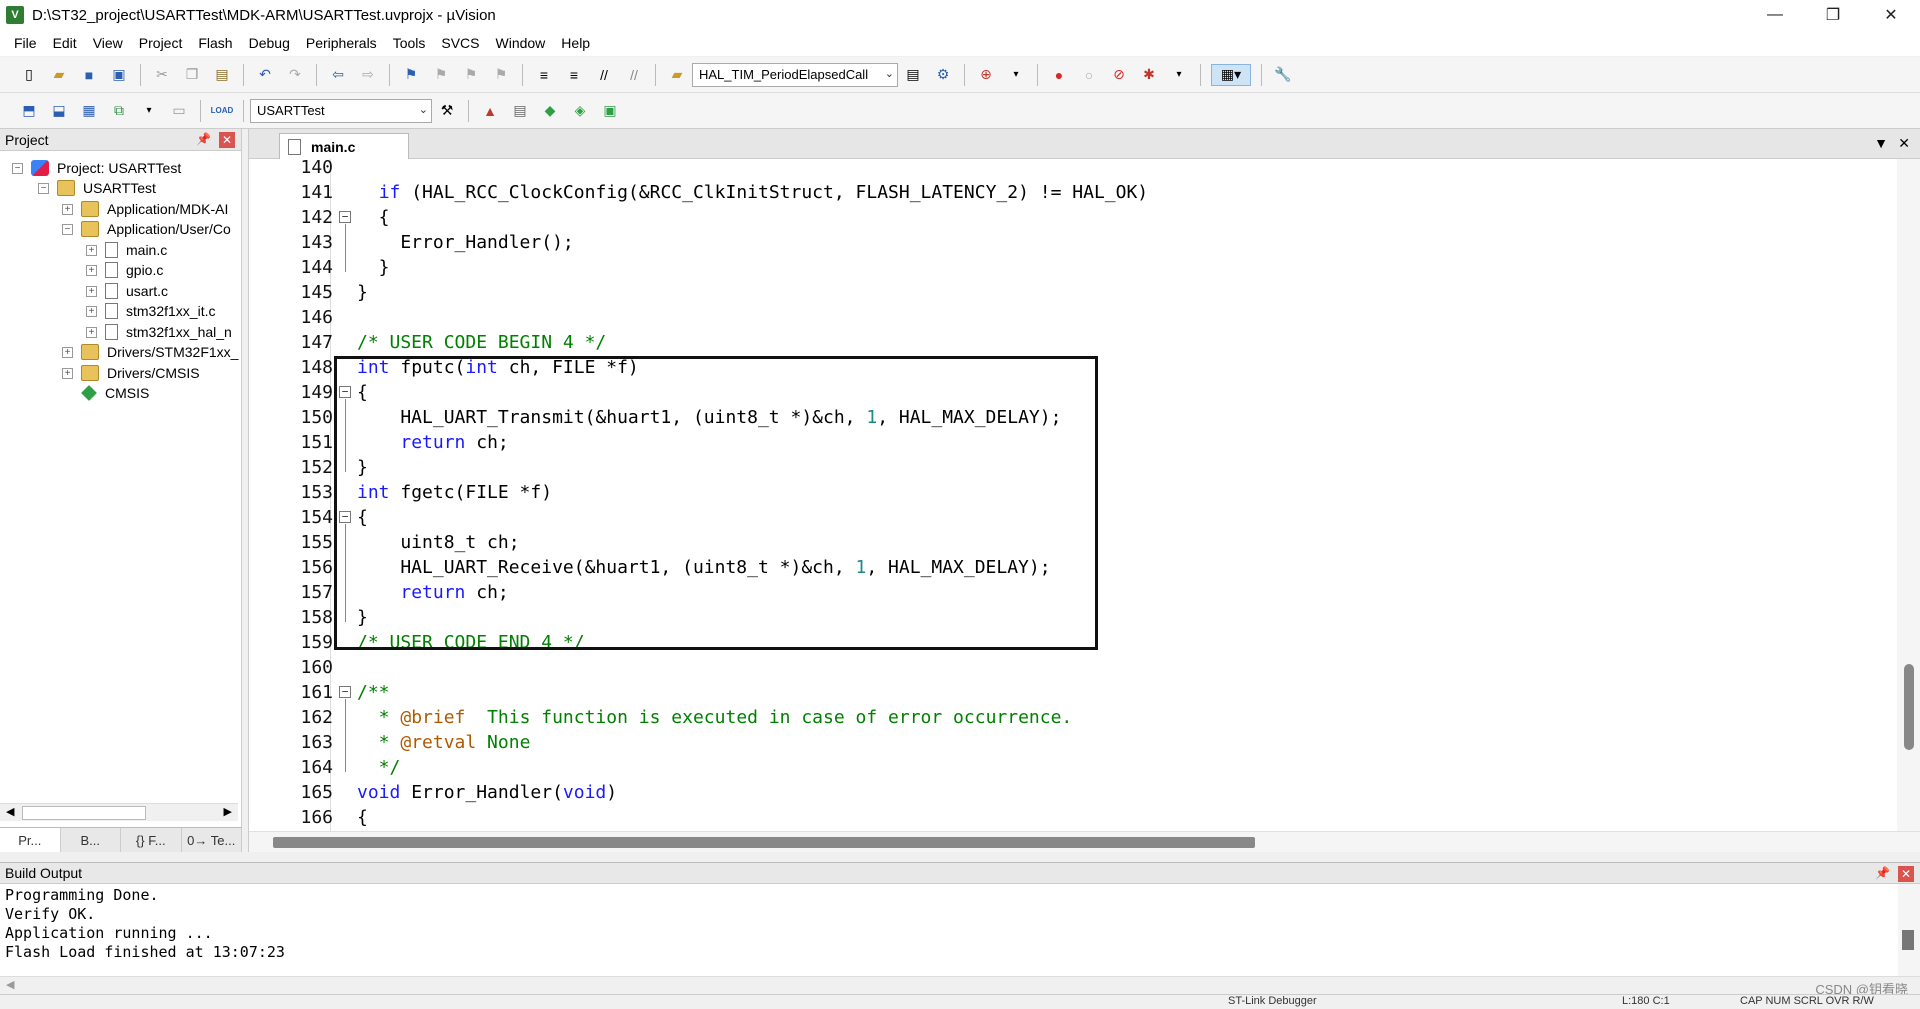  I want to click on menu-tools: Tools, so click(409, 43).